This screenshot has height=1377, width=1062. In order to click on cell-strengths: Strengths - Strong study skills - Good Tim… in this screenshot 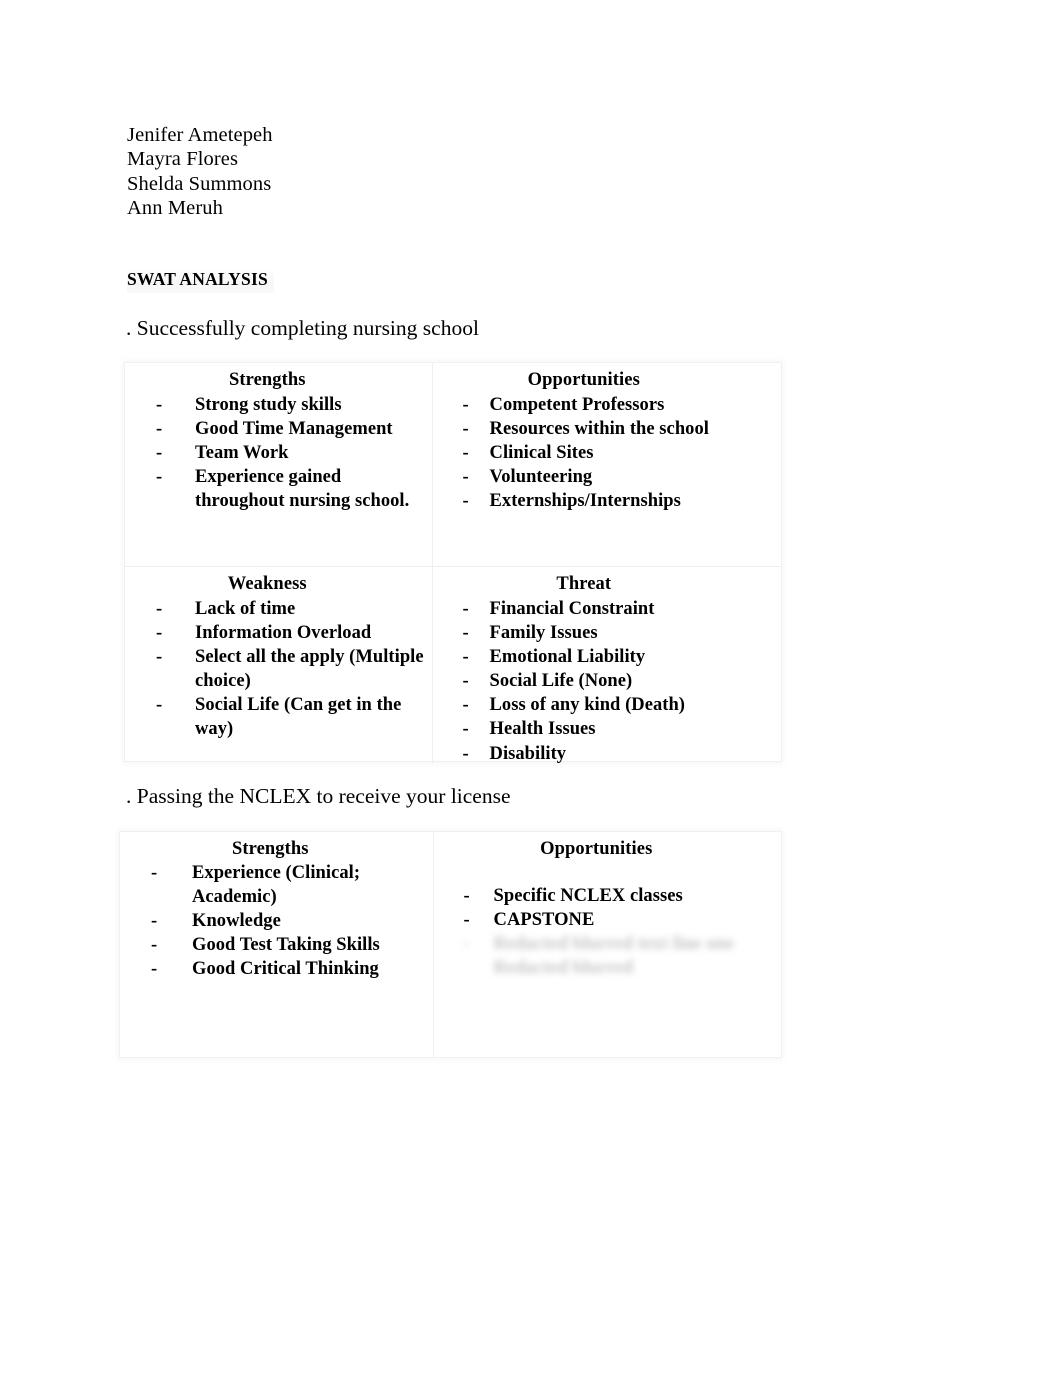, I will do `click(279, 464)`.